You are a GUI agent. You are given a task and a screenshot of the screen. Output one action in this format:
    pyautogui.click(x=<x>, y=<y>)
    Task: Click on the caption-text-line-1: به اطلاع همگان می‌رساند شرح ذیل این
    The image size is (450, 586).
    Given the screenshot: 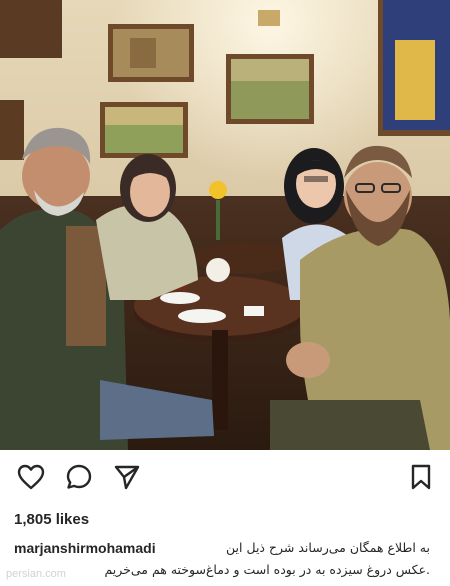 What is the action you would take?
    pyautogui.click(x=328, y=547)
    